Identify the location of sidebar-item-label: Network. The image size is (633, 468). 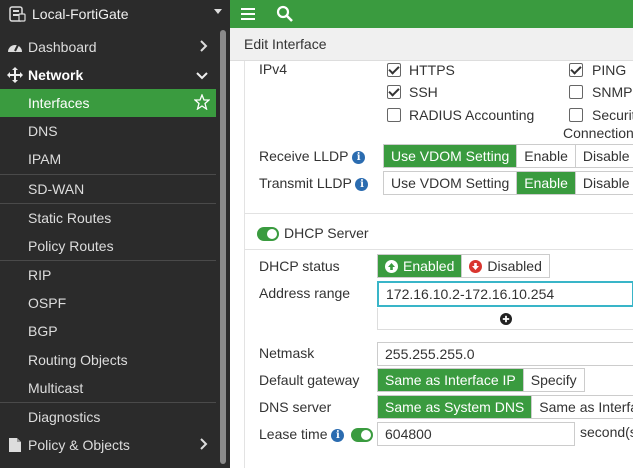
(56, 75).